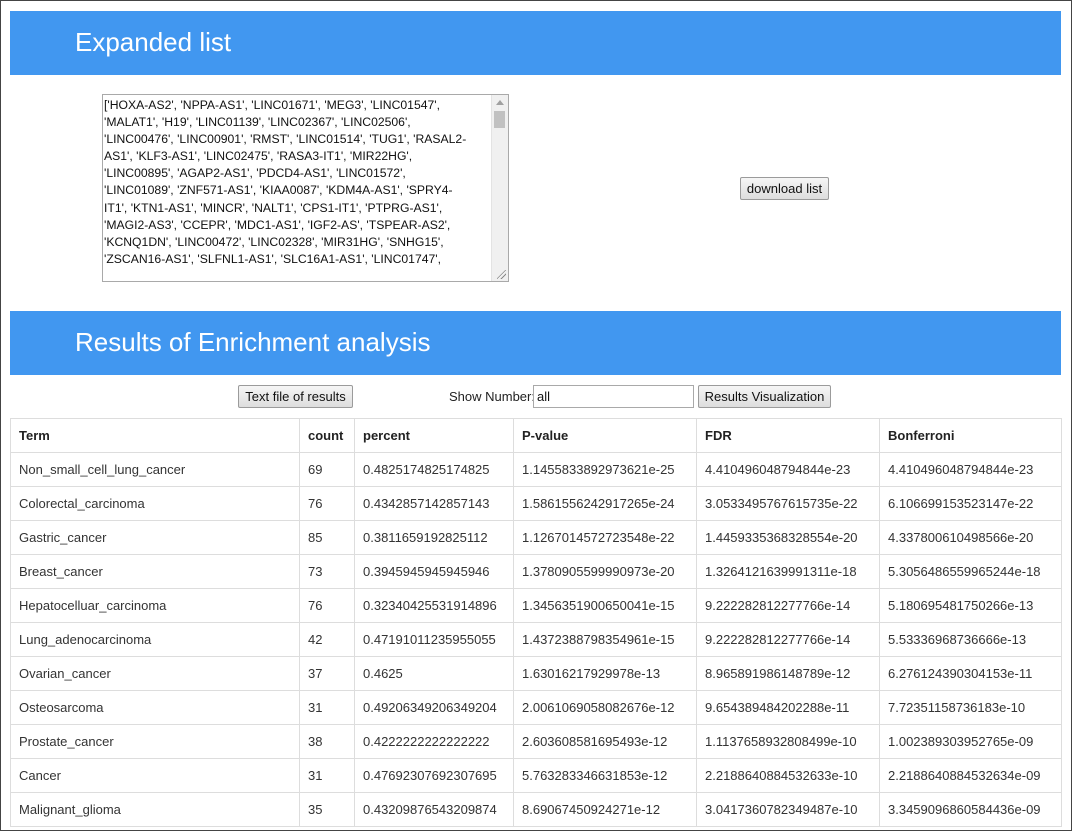  What do you see at coordinates (605, 741) in the screenshot?
I see `cell-p-value: 2.603608581695493e-12` at bounding box center [605, 741].